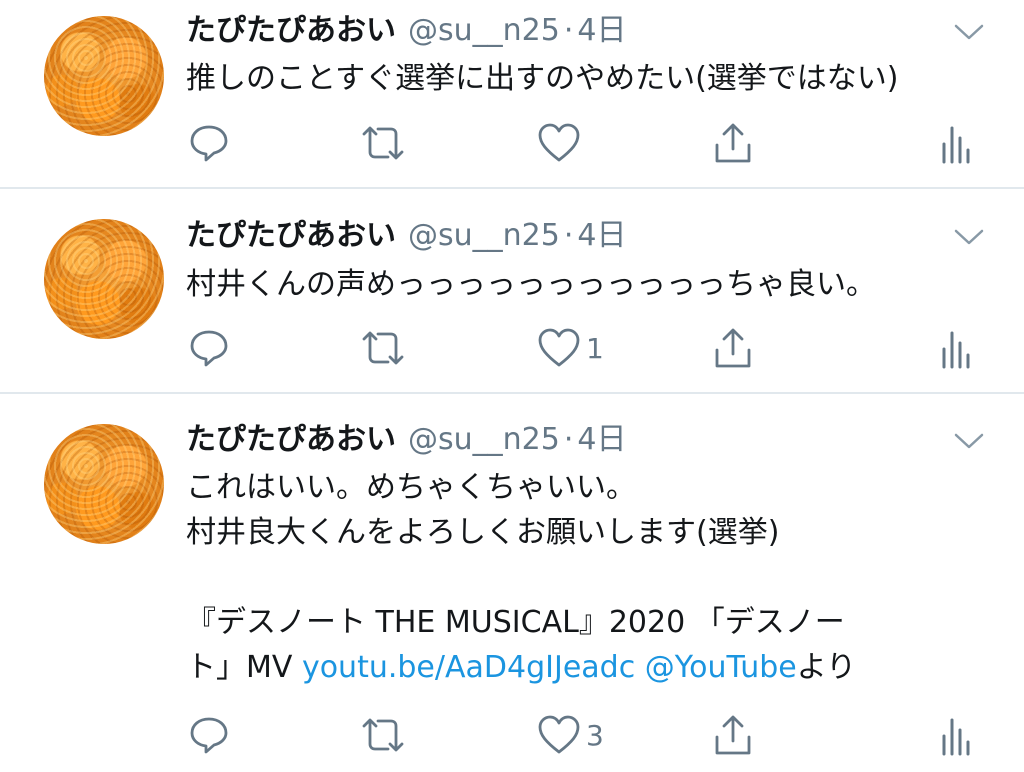  What do you see at coordinates (515, 622) in the screenshot?
I see `tweet-text-line: 『デスノート THE MUSICAL』2020 「デスノー` at bounding box center [515, 622].